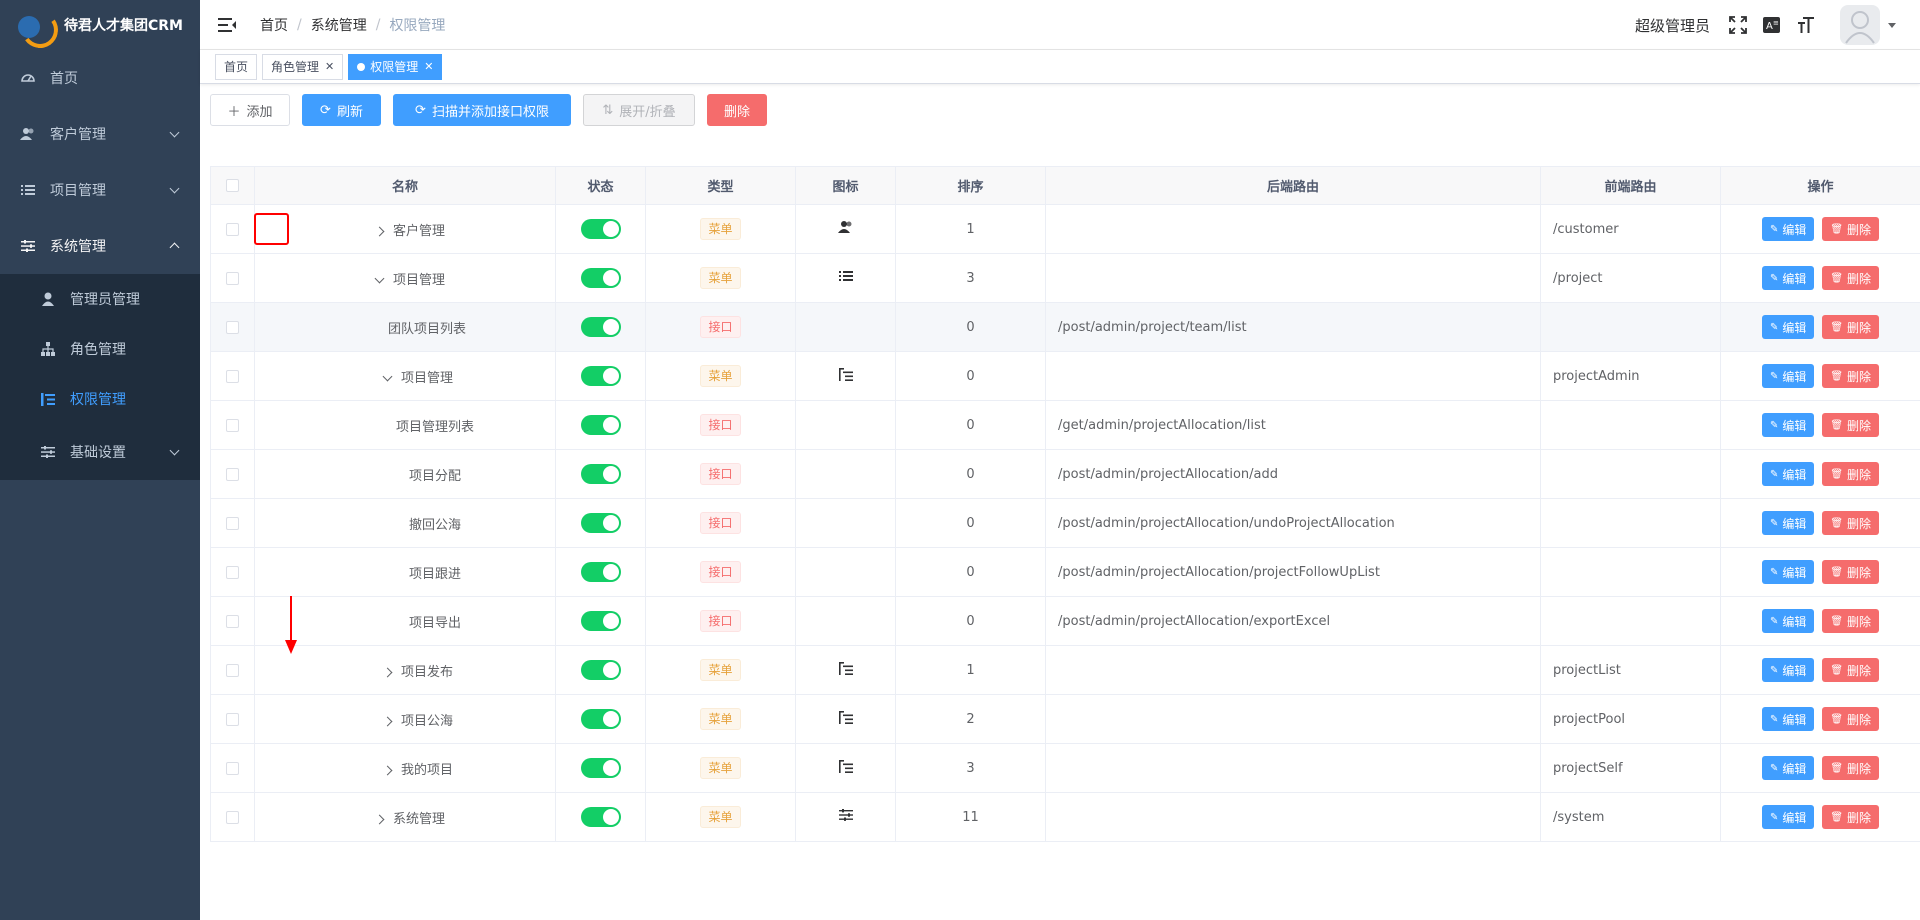 This screenshot has height=920, width=1920. Describe the element at coordinates (1892, 25) in the screenshot. I see `caret-down-icon` at that location.